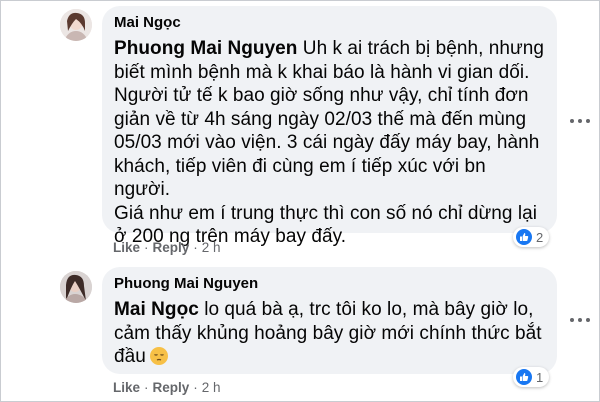  I want to click on reaction-summary: 2, so click(531, 237).